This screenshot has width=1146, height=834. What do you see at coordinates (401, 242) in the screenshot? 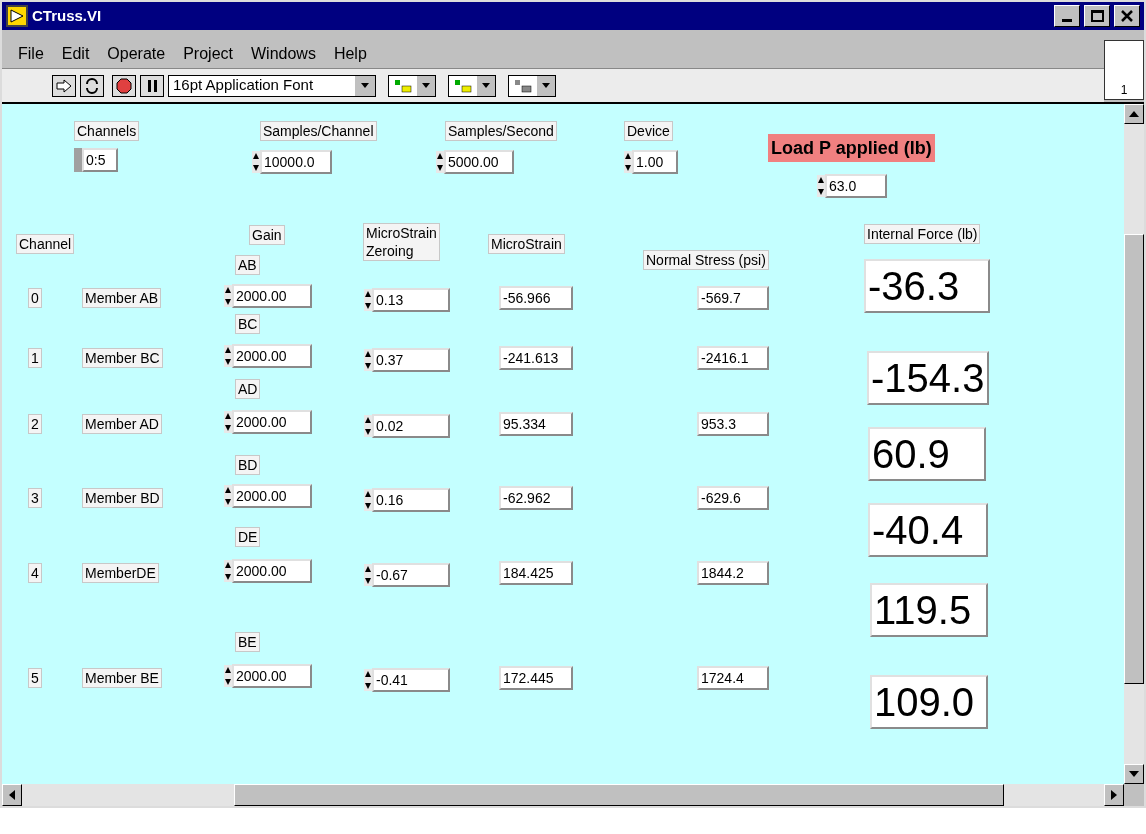
I see `control-label: MicroStrain Zeroing` at bounding box center [401, 242].